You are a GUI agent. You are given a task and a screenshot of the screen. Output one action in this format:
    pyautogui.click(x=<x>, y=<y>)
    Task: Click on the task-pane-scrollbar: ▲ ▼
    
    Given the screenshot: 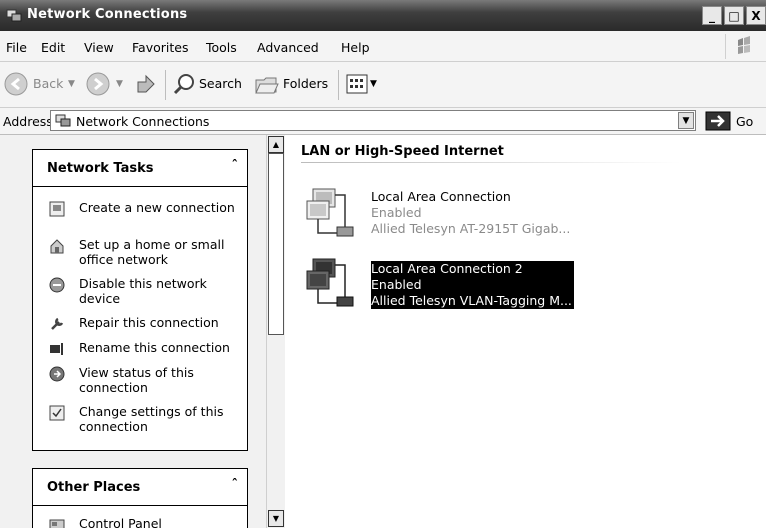 What is the action you would take?
    pyautogui.click(x=275, y=331)
    